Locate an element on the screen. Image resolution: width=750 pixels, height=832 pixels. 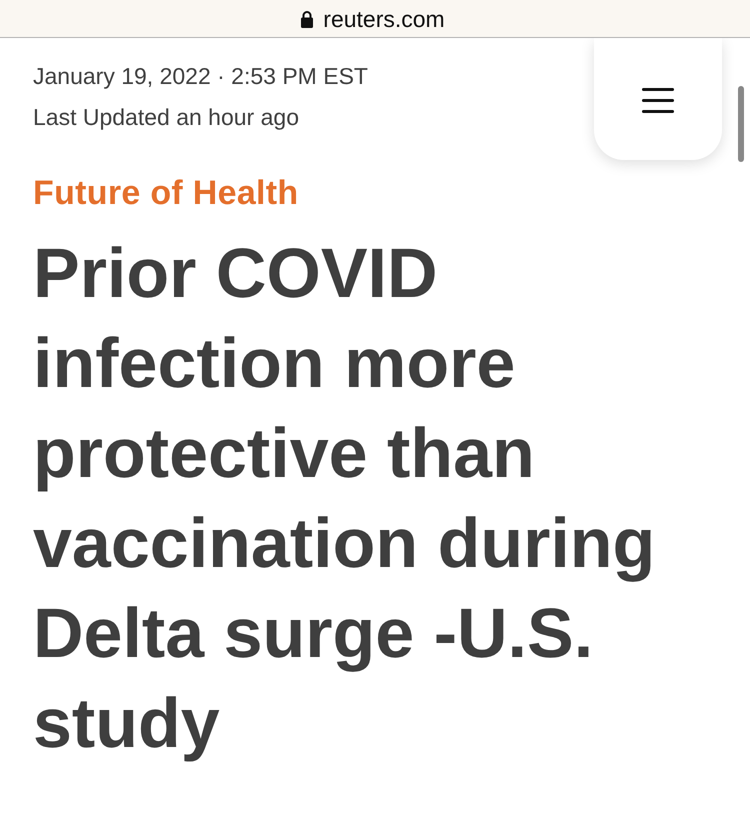
menu-icon is located at coordinates (658, 100).